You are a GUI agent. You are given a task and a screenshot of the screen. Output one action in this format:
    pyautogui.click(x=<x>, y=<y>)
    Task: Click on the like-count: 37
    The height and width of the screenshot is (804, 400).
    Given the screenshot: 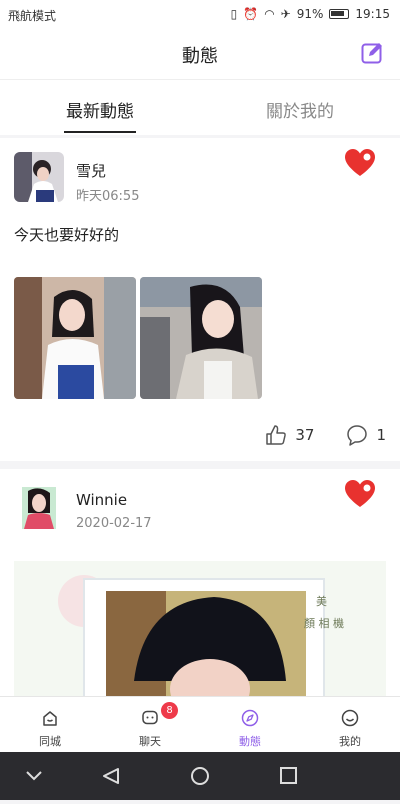 What is the action you would take?
    pyautogui.click(x=305, y=435)
    